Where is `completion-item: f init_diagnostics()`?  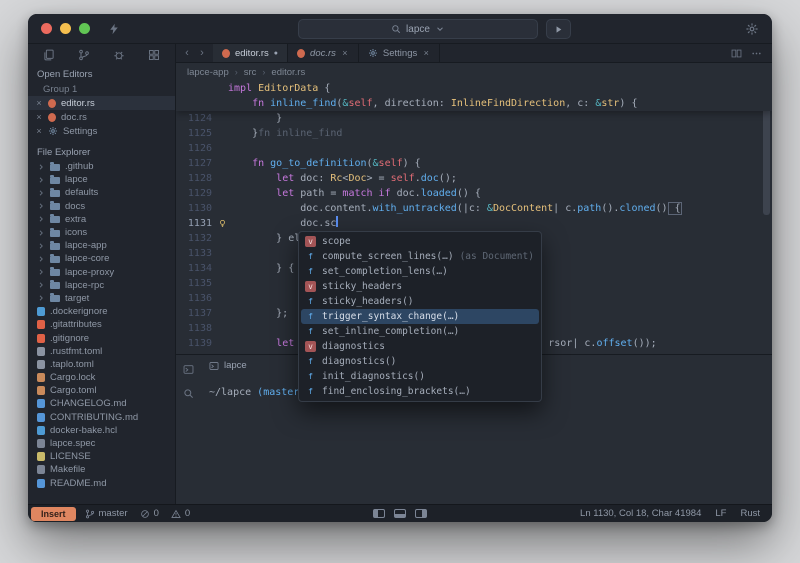 completion-item: f init_diagnostics() is located at coordinates (420, 376).